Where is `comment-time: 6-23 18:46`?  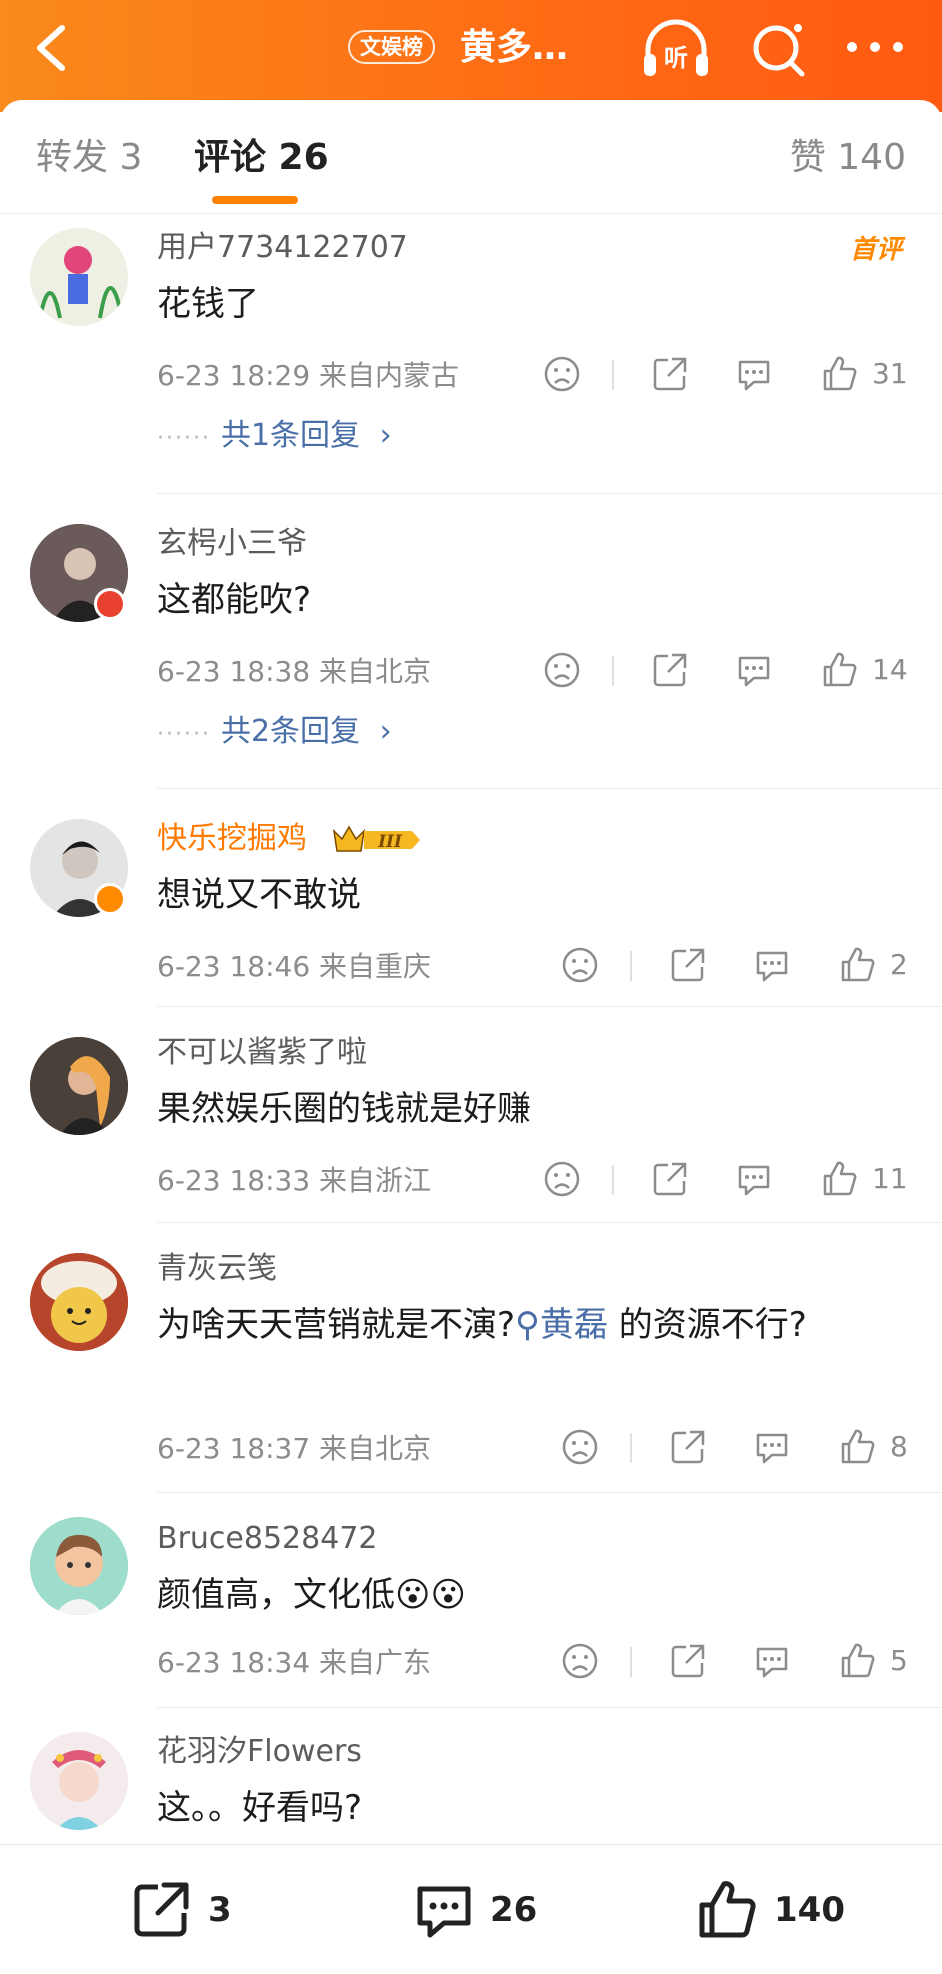
comment-time: 6-23 18:46 is located at coordinates (234, 966).